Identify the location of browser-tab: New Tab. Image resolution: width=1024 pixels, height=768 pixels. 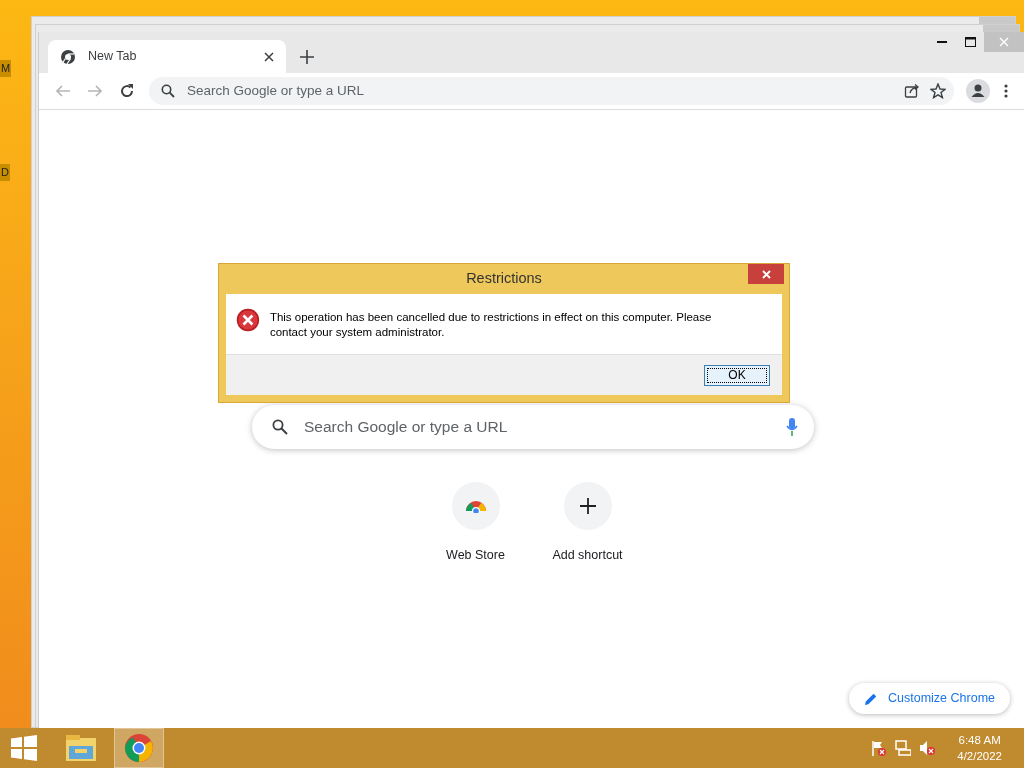
(167, 56).